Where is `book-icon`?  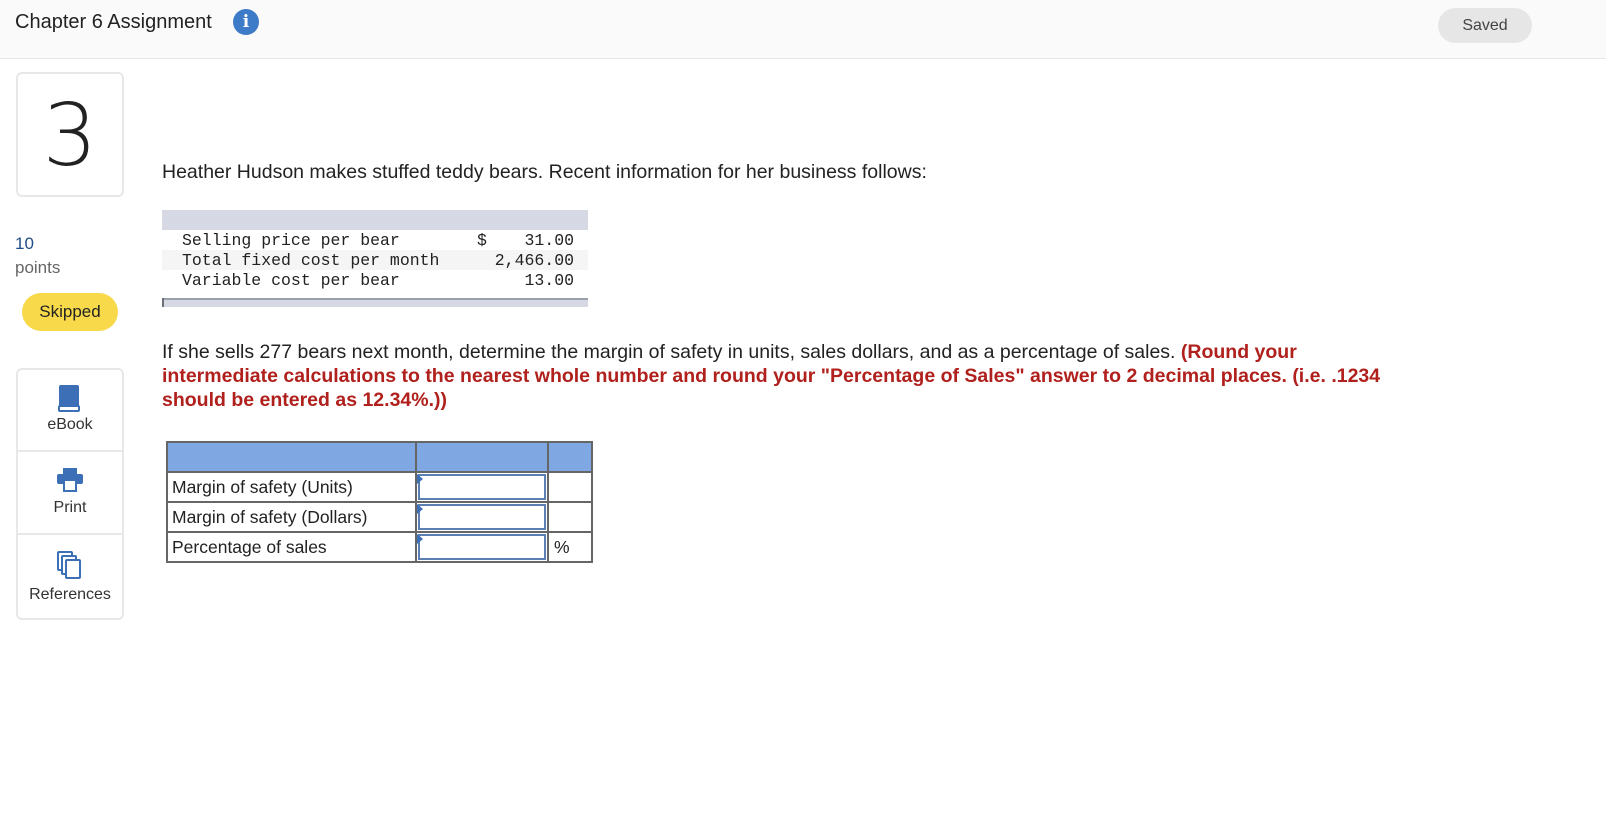
book-icon is located at coordinates (69, 398).